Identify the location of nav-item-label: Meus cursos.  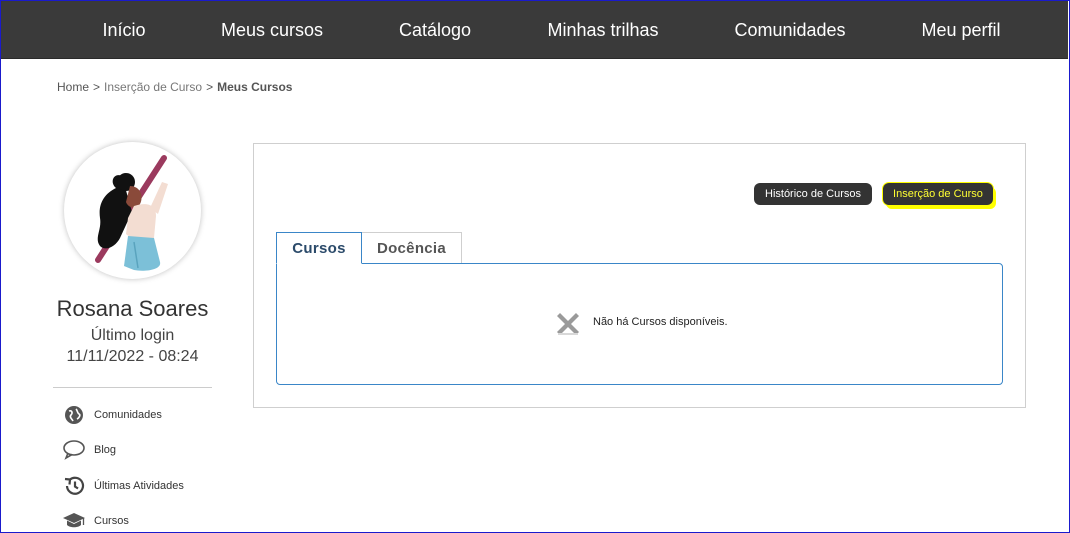
(272, 30).